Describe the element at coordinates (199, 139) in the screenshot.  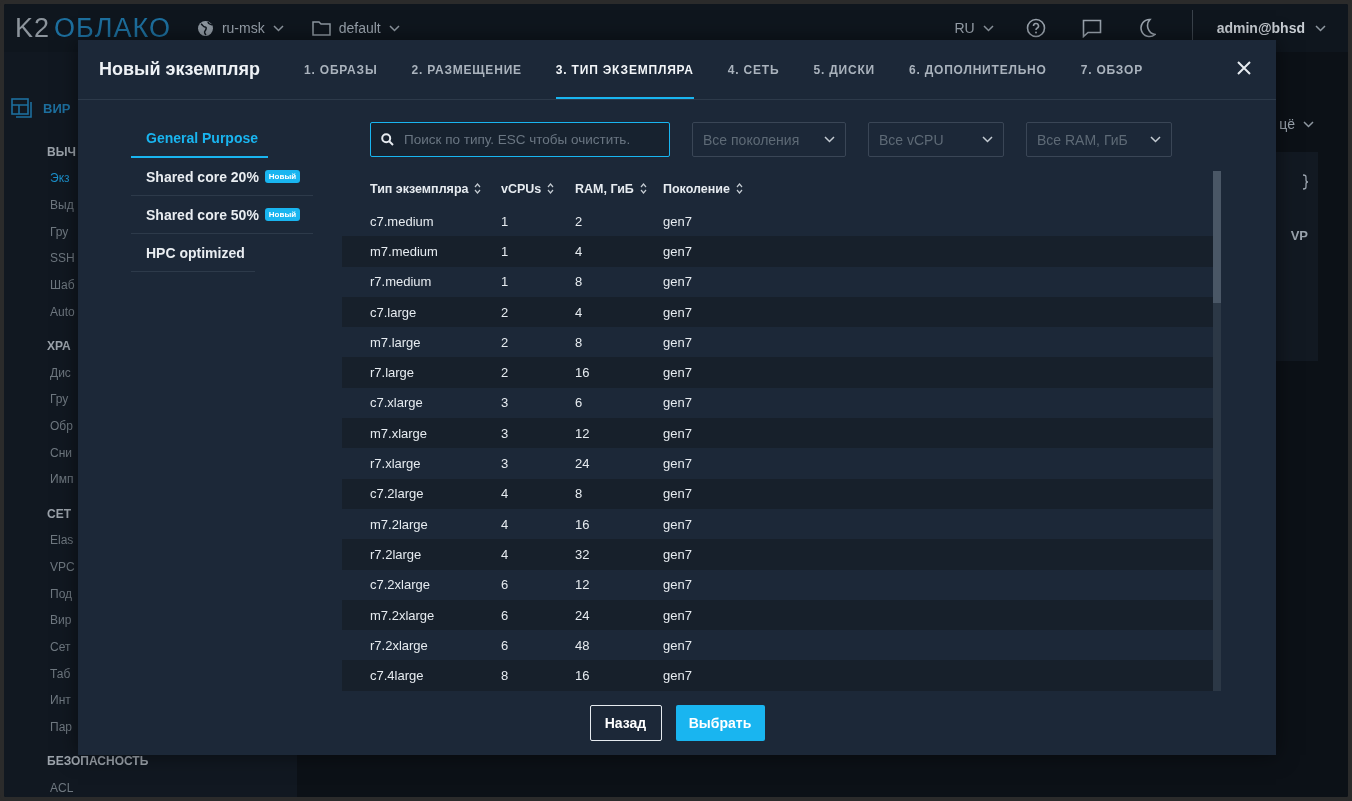
I see `category-tab: General Purpose` at that location.